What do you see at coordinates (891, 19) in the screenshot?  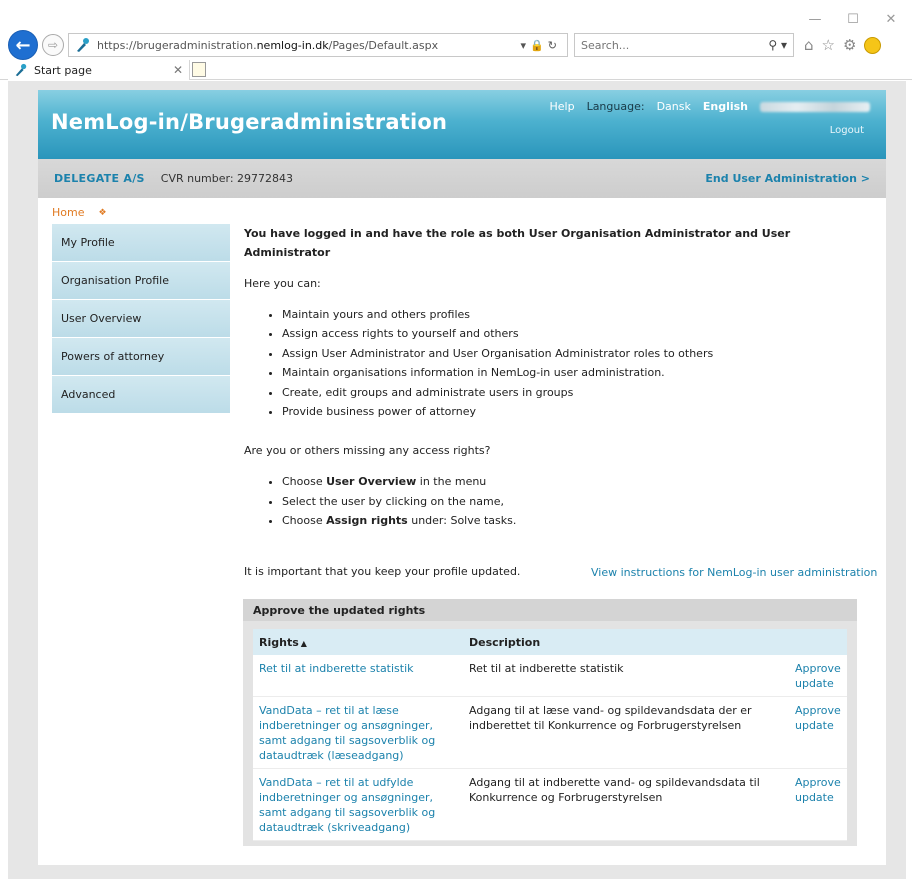 I see `close-window-icon: ✕` at bounding box center [891, 19].